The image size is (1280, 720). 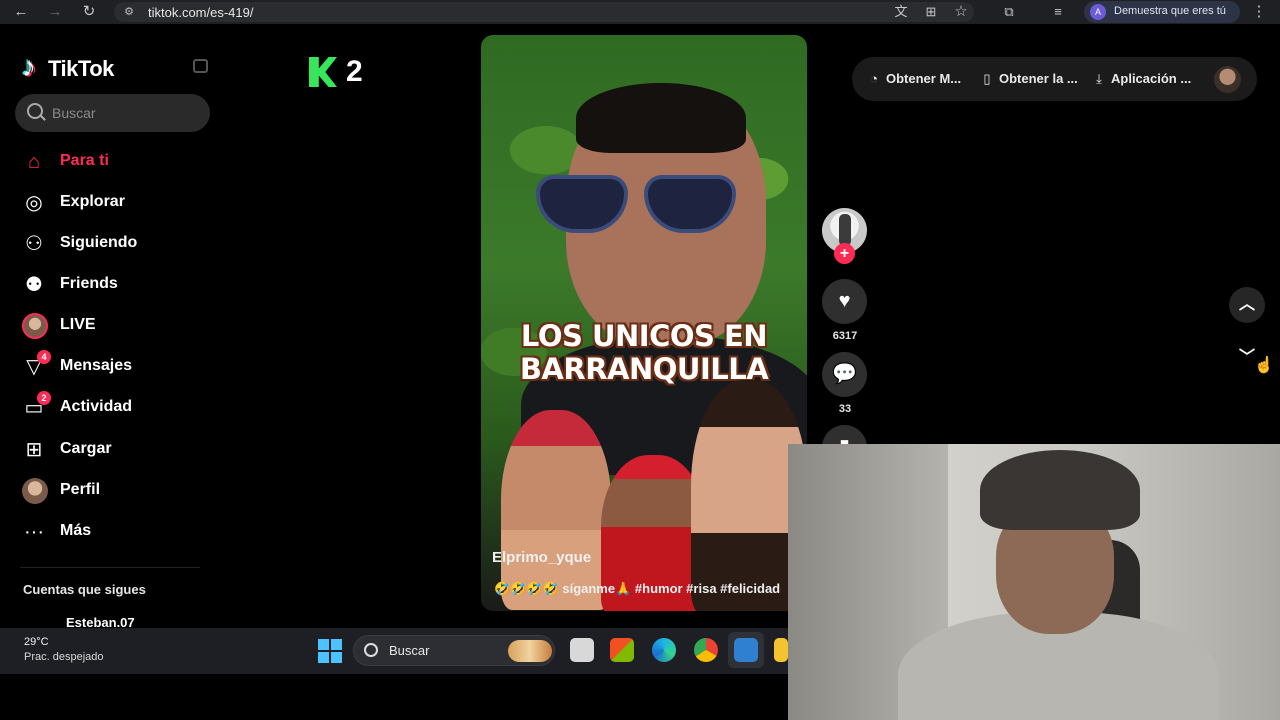 I want to click on user-avatar, so click(x=1227, y=79).